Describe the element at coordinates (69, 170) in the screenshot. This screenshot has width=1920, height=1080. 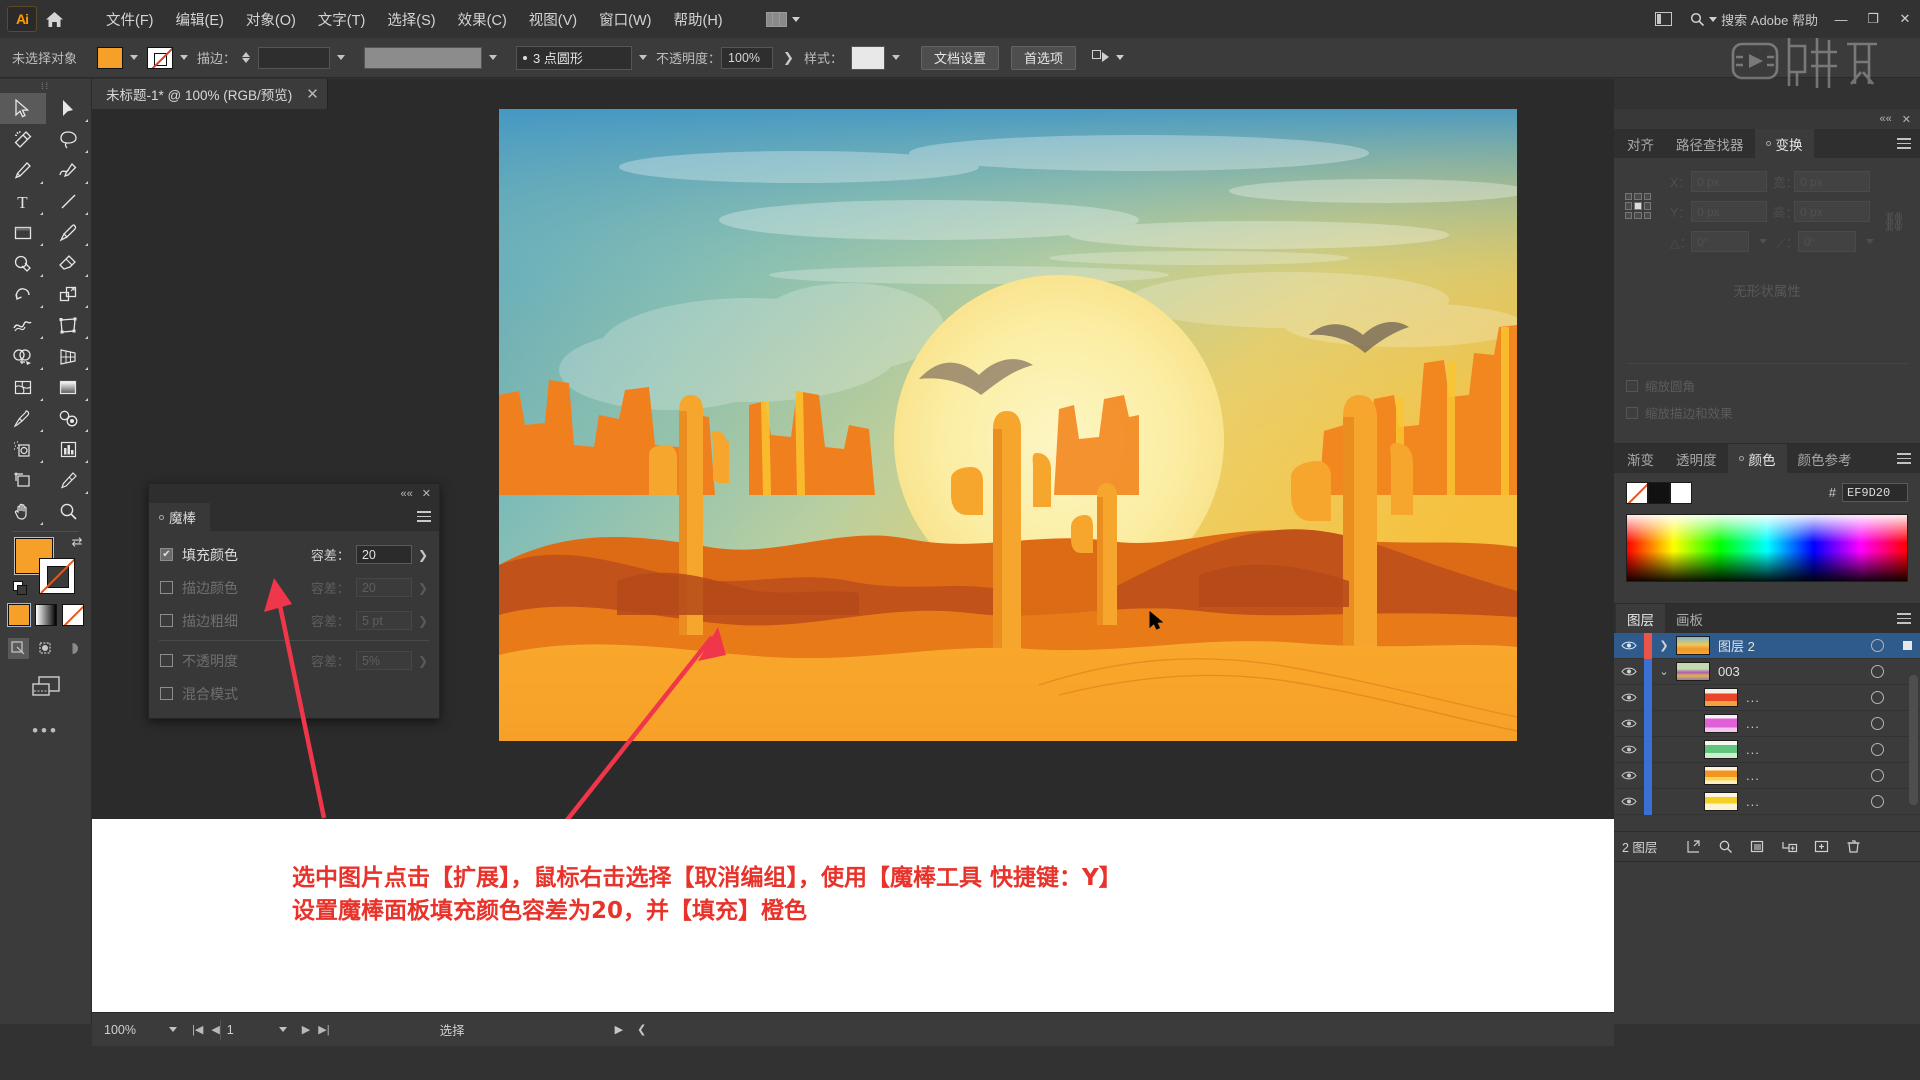
I see `curvature-tool` at that location.